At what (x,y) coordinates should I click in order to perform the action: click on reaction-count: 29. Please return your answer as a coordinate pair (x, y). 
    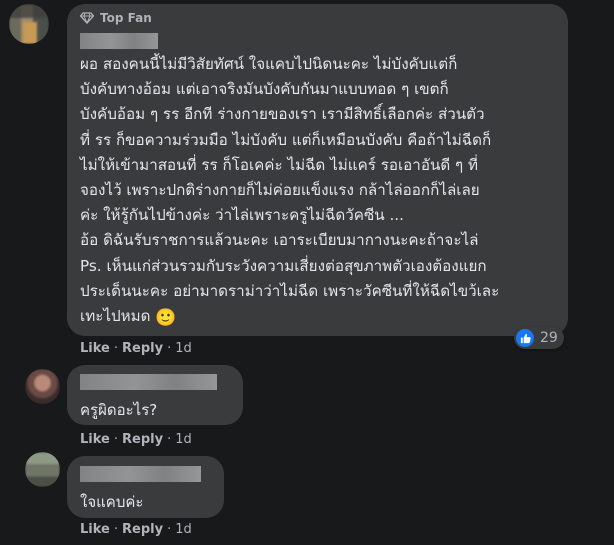
    Looking at the image, I should click on (549, 338).